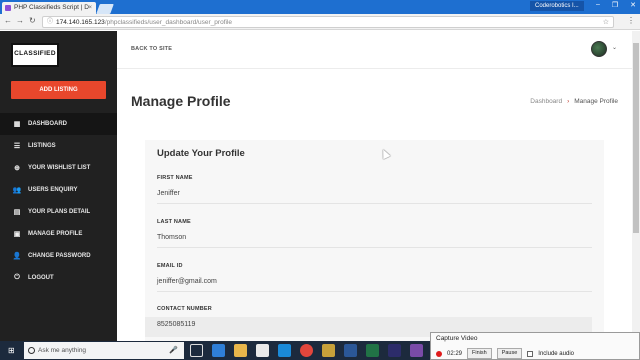  I want to click on site-logo: CLASSIFIED, so click(35, 55).